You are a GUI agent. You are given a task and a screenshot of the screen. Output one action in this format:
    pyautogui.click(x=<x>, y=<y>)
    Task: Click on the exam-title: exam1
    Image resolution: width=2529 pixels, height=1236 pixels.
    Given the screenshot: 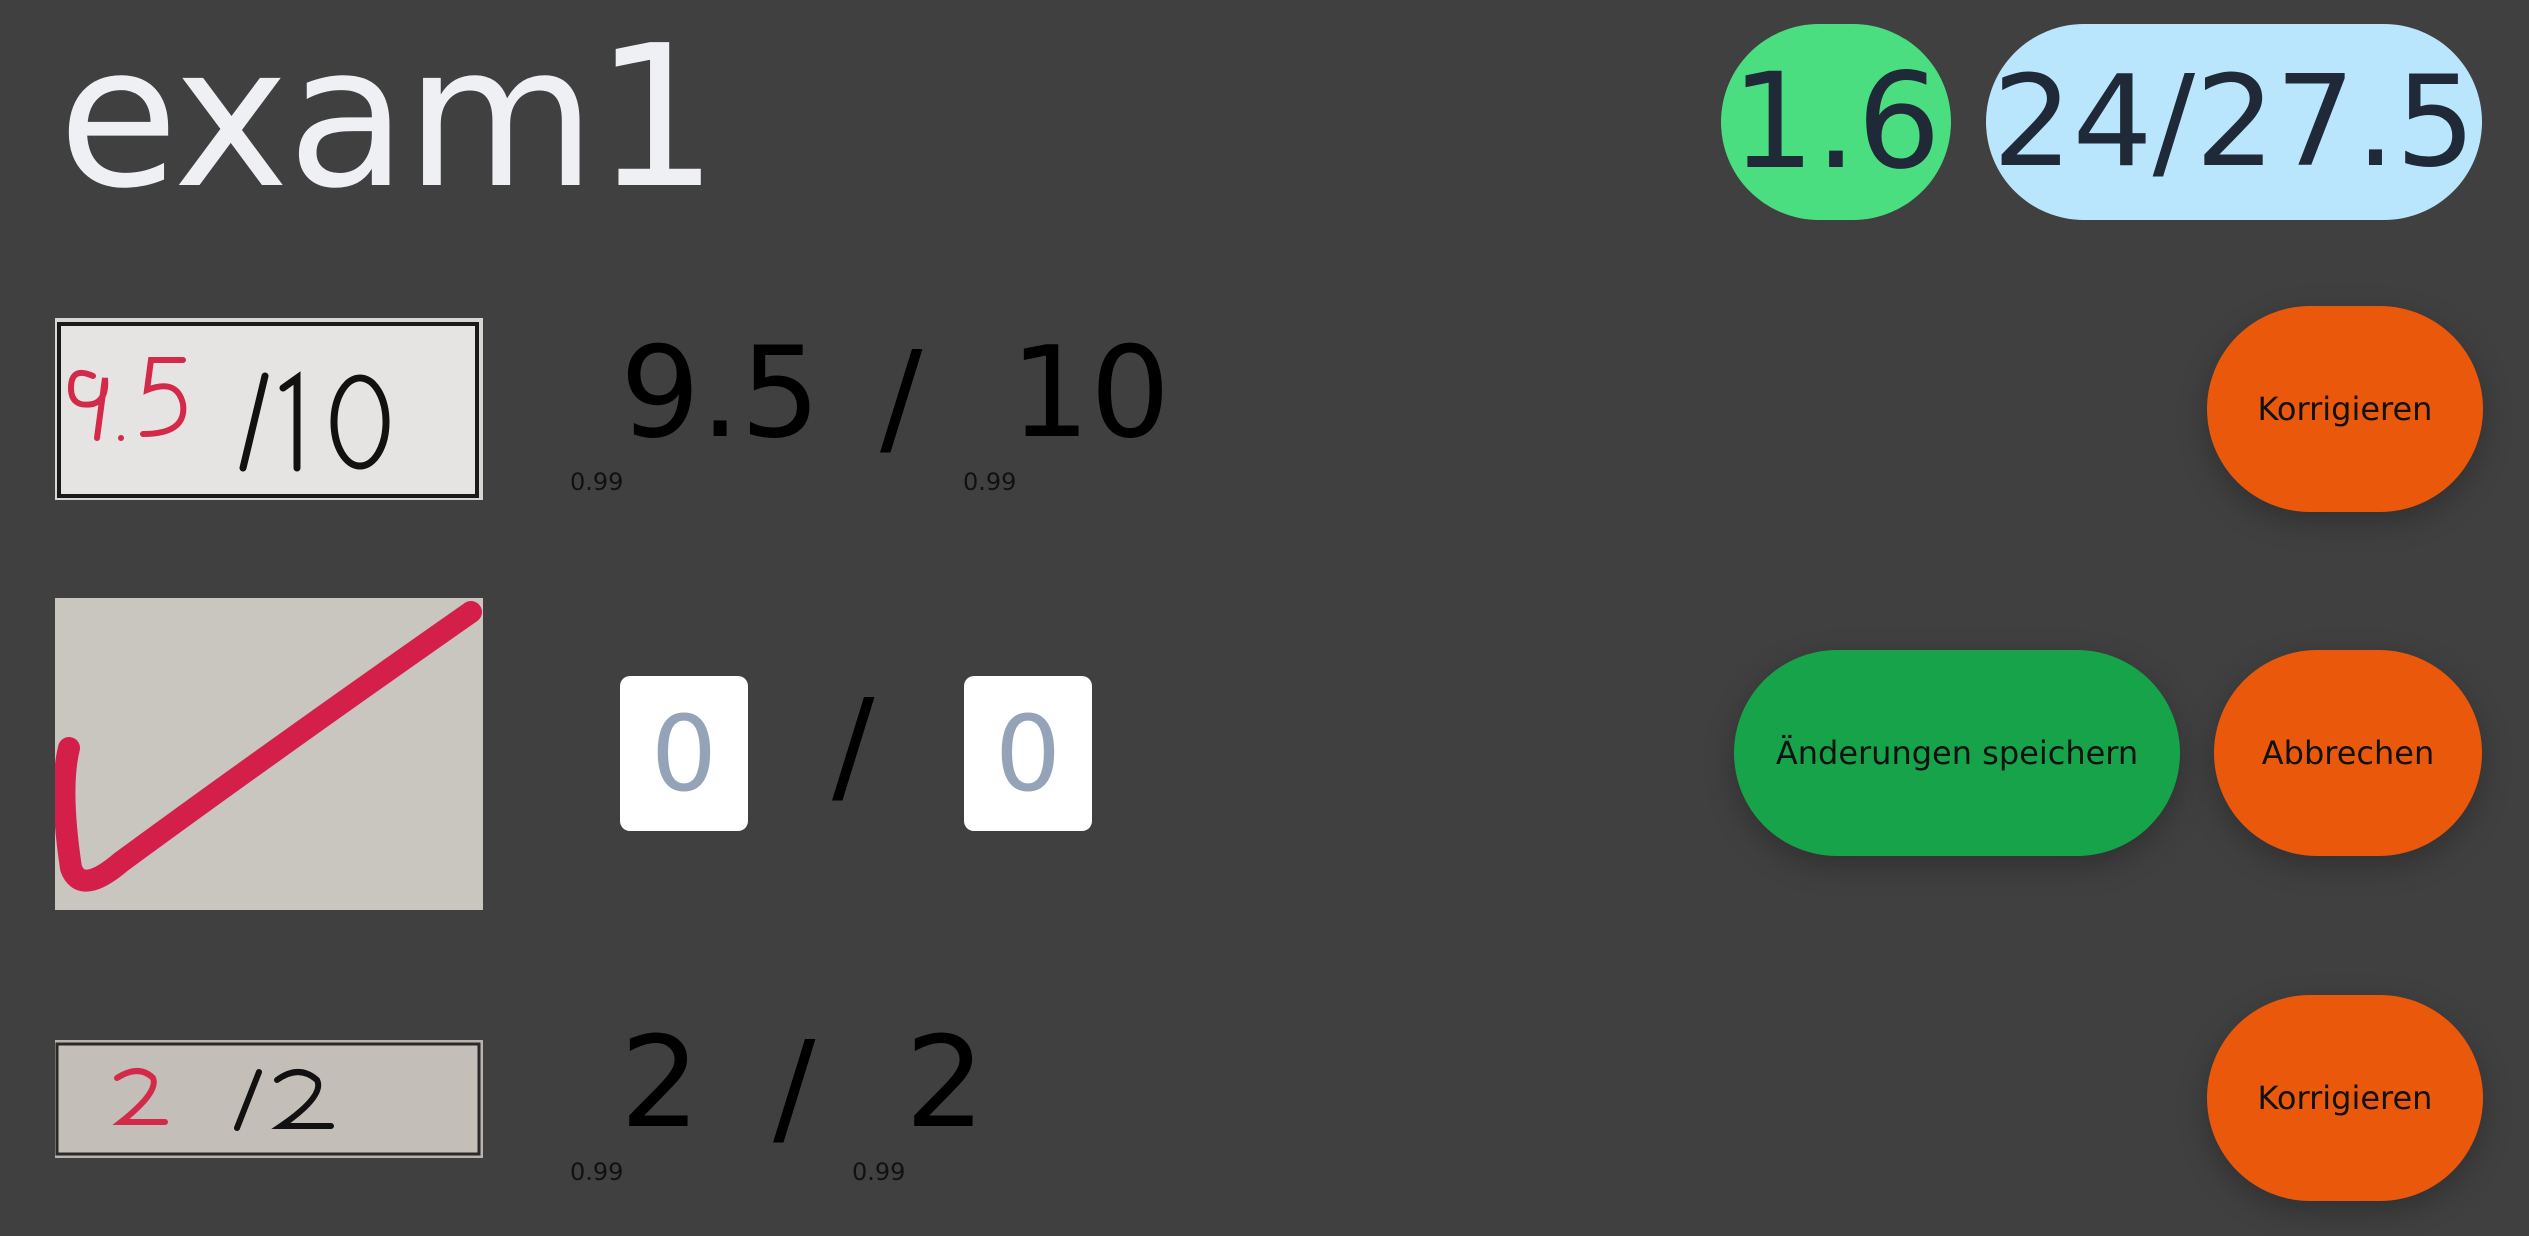 What is the action you would take?
    pyautogui.click(x=388, y=118)
    